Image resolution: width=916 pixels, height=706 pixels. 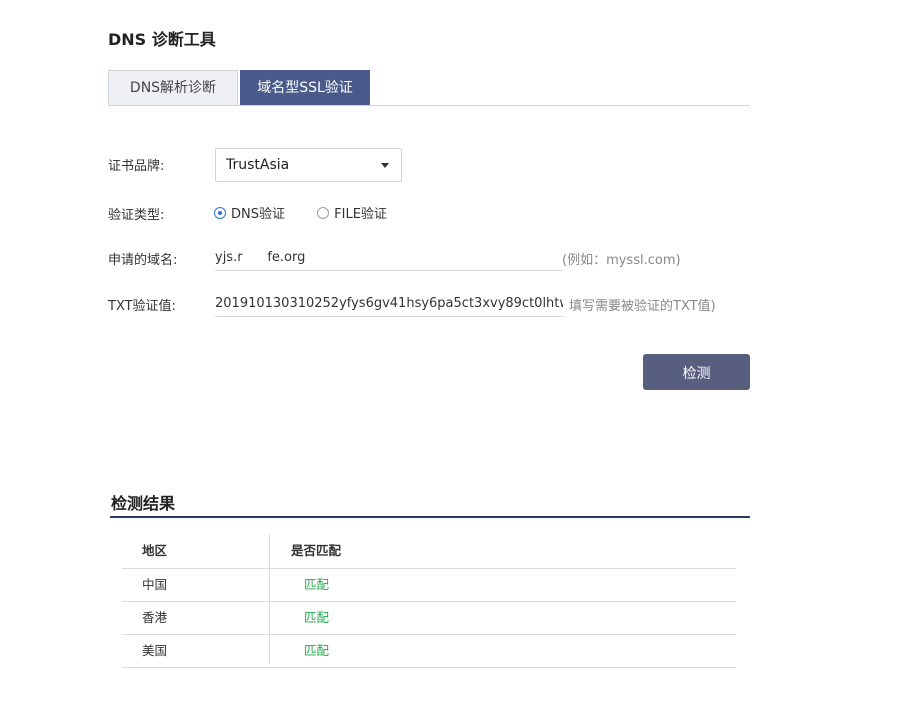 What do you see at coordinates (173, 87) in the screenshot?
I see `tab-dns-diagnosis: DNS解析诊断` at bounding box center [173, 87].